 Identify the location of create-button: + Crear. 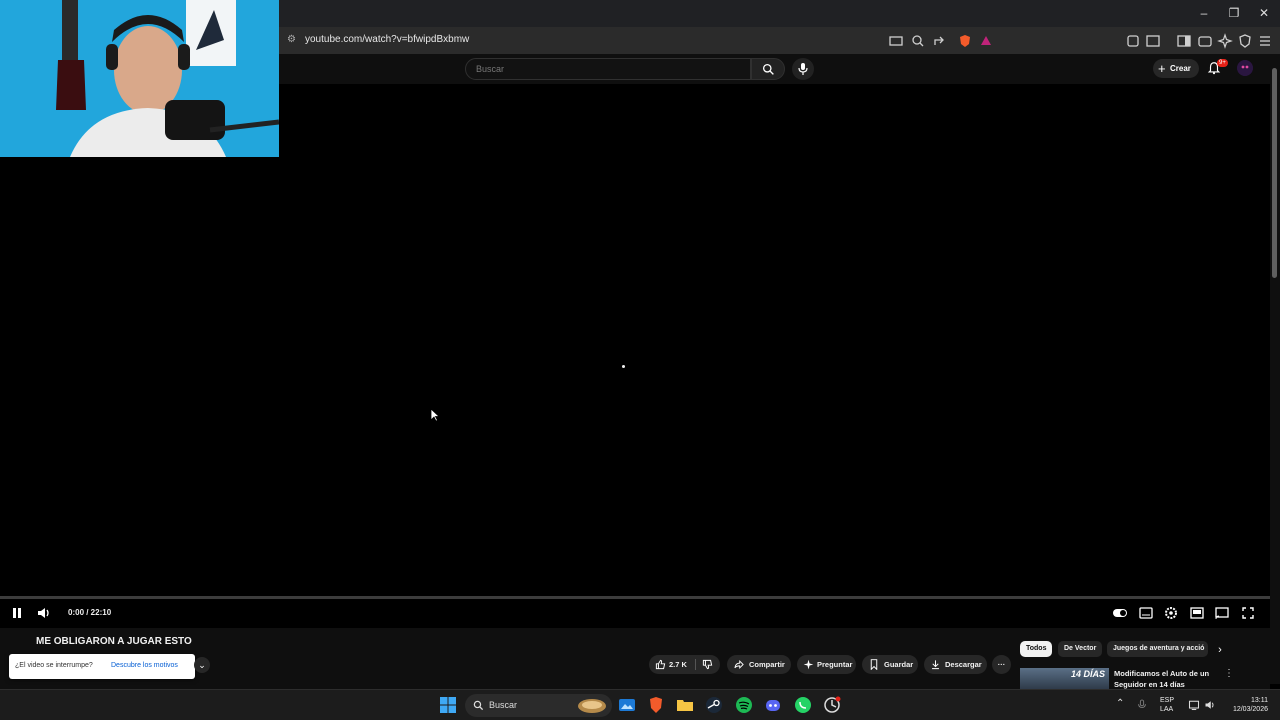
(1176, 68).